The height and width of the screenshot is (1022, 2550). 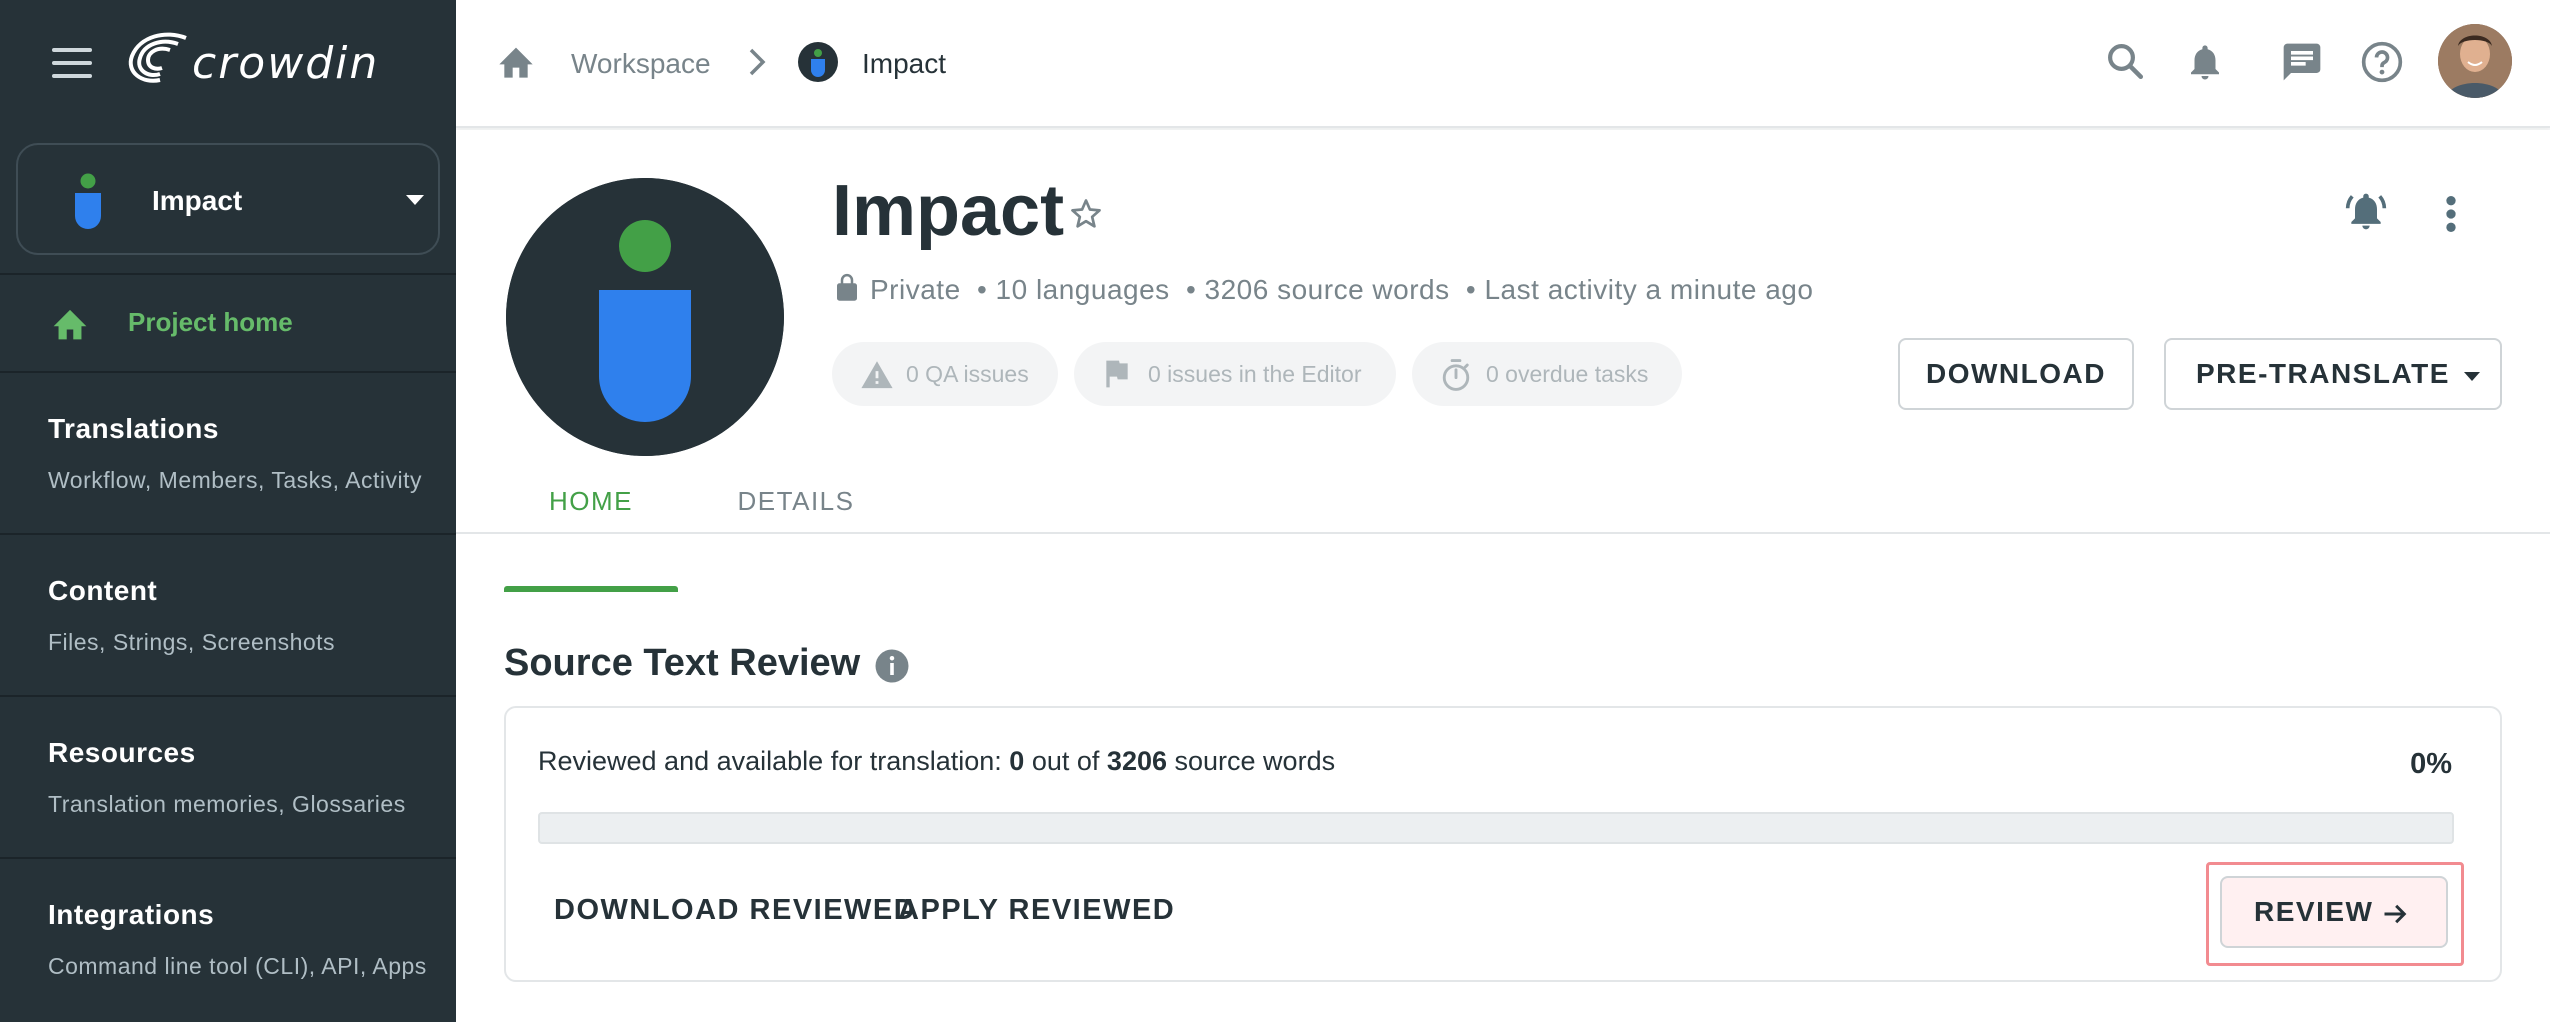 I want to click on warning-icon, so click(x=877, y=375).